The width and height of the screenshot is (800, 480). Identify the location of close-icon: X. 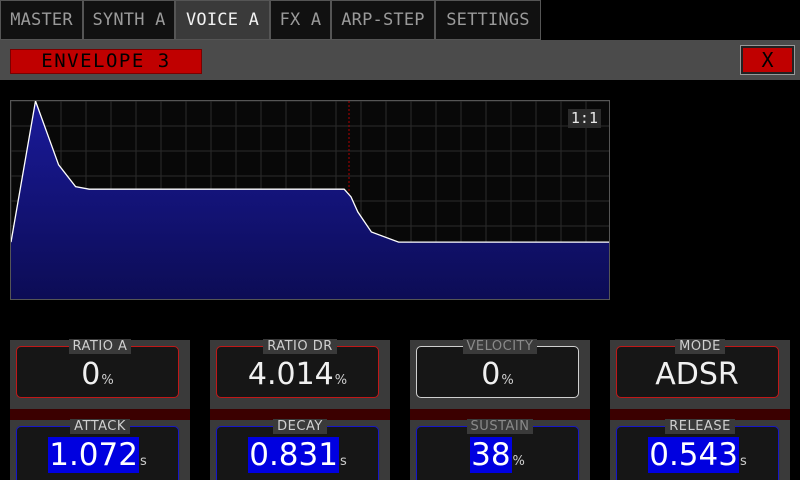
(767, 60).